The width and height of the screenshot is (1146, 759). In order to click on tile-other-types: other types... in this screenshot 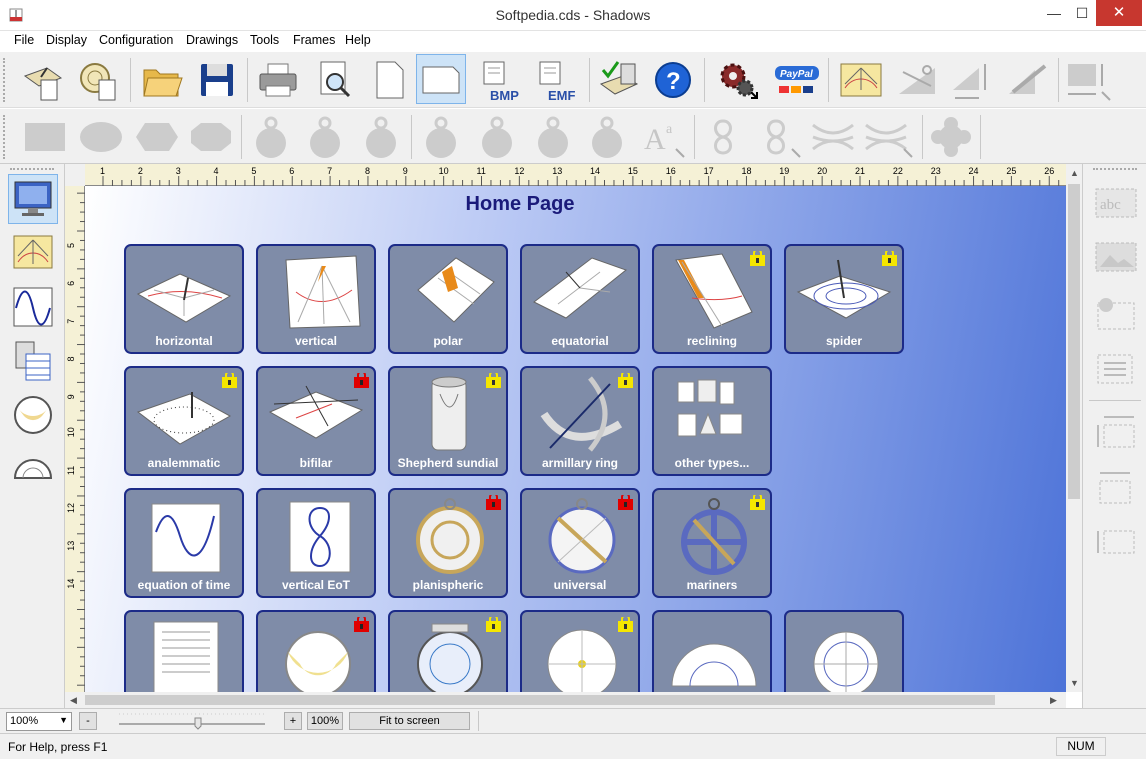, I will do `click(712, 421)`.